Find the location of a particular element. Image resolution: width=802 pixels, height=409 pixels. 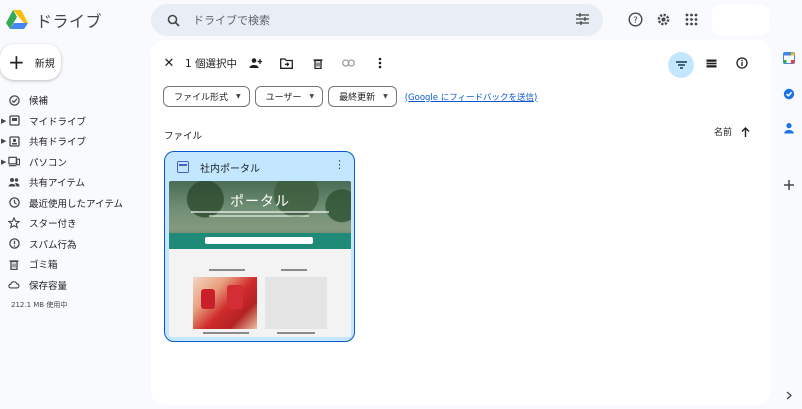

sidebar-item-label: スパム行為 is located at coordinates (53, 245).